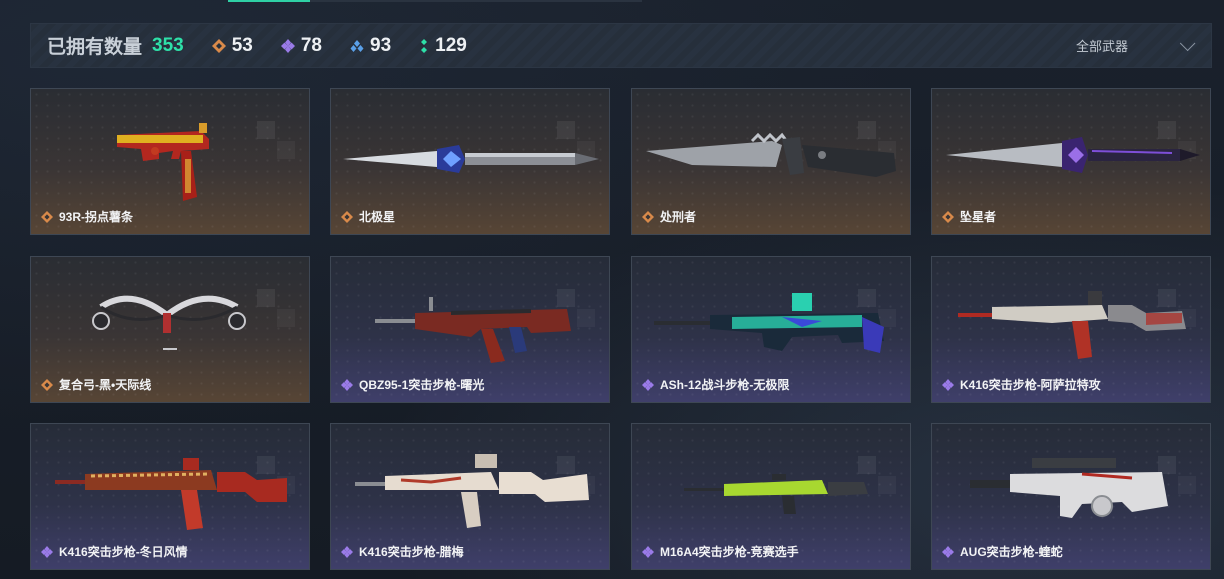 This screenshot has width=1224, height=579. What do you see at coordinates (435, 1) in the screenshot?
I see `top-tab-indicator` at bounding box center [435, 1].